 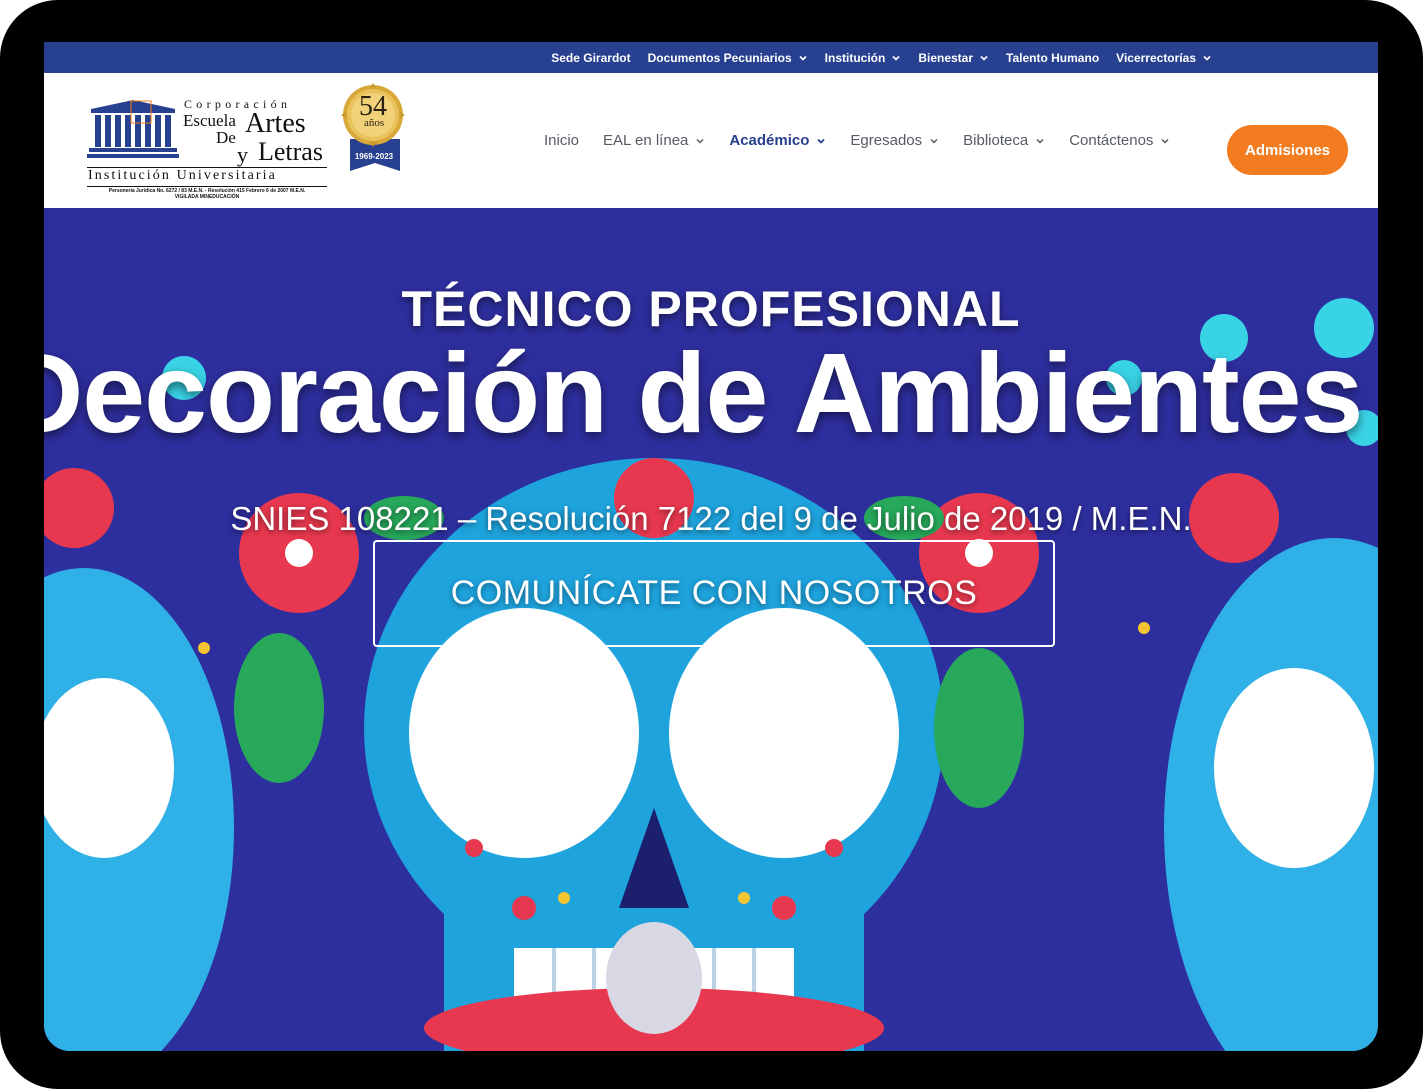 What do you see at coordinates (242, 154) in the screenshot?
I see `logo-y: y` at bounding box center [242, 154].